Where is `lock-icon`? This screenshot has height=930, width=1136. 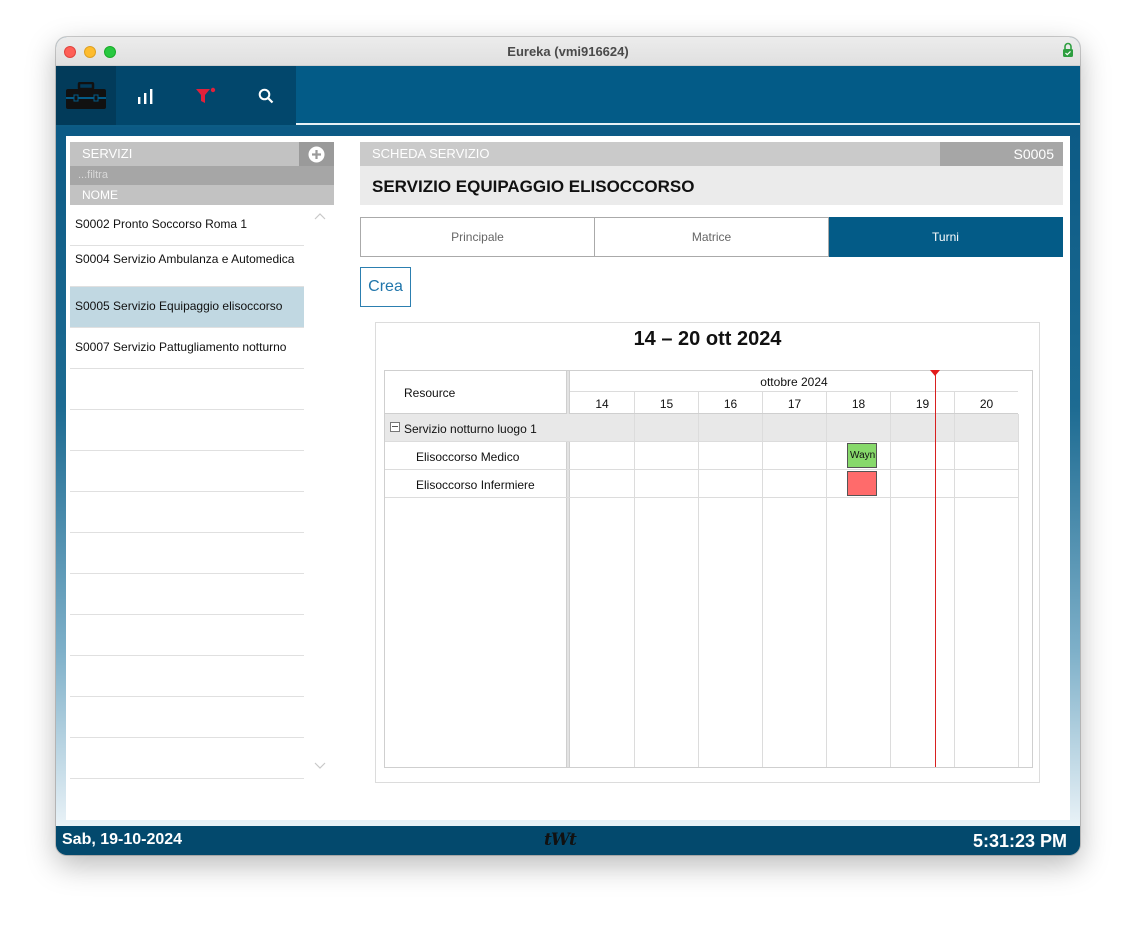 lock-icon is located at coordinates (1068, 49).